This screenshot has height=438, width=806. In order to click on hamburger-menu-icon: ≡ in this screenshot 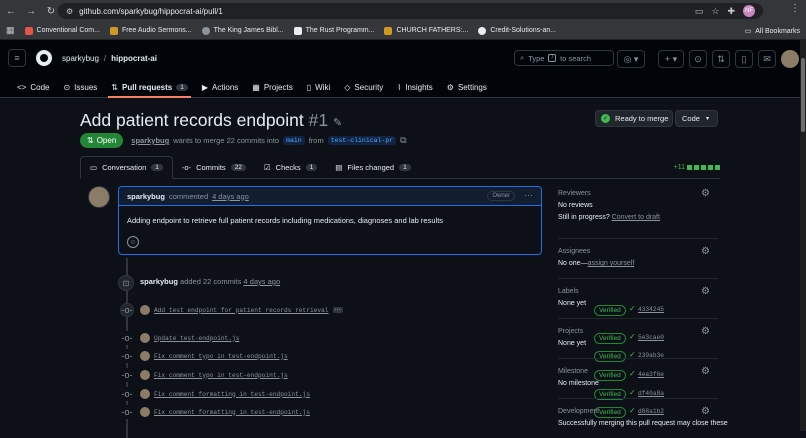, I will do `click(17, 58)`.